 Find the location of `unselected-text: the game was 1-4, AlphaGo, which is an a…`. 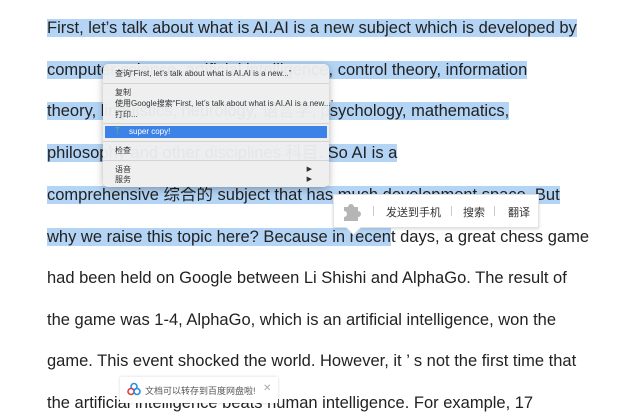

unselected-text: the game was 1-4, AlphaGo, which is an a… is located at coordinates (302, 320).